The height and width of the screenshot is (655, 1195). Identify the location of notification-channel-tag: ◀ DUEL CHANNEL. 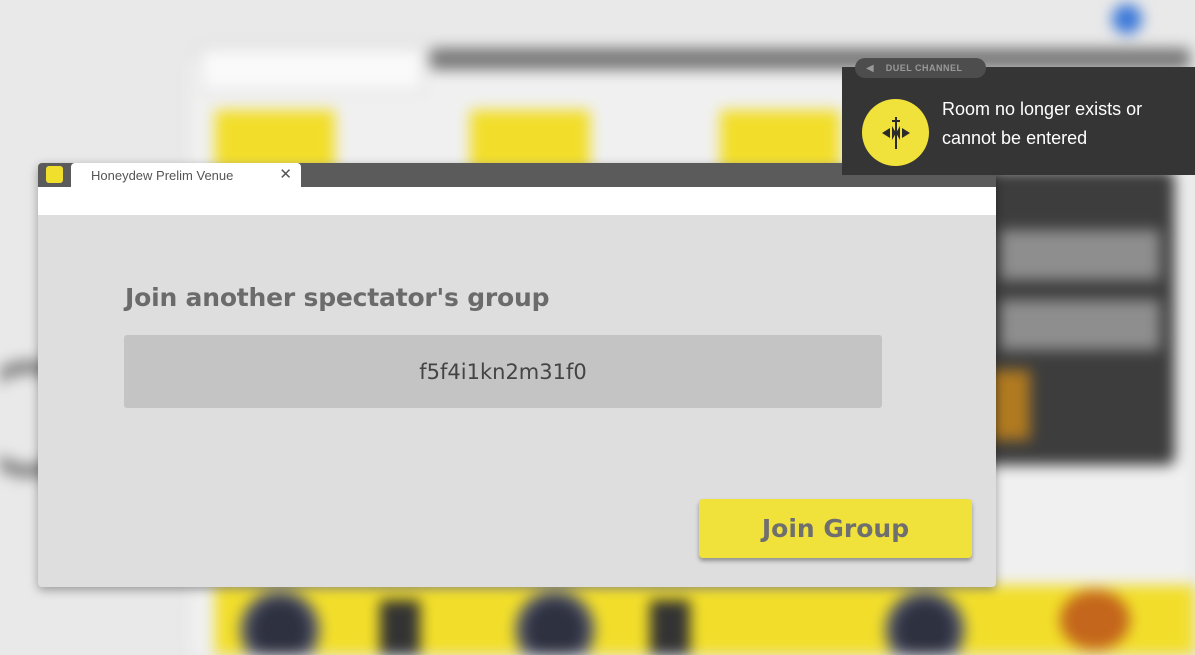
(920, 68).